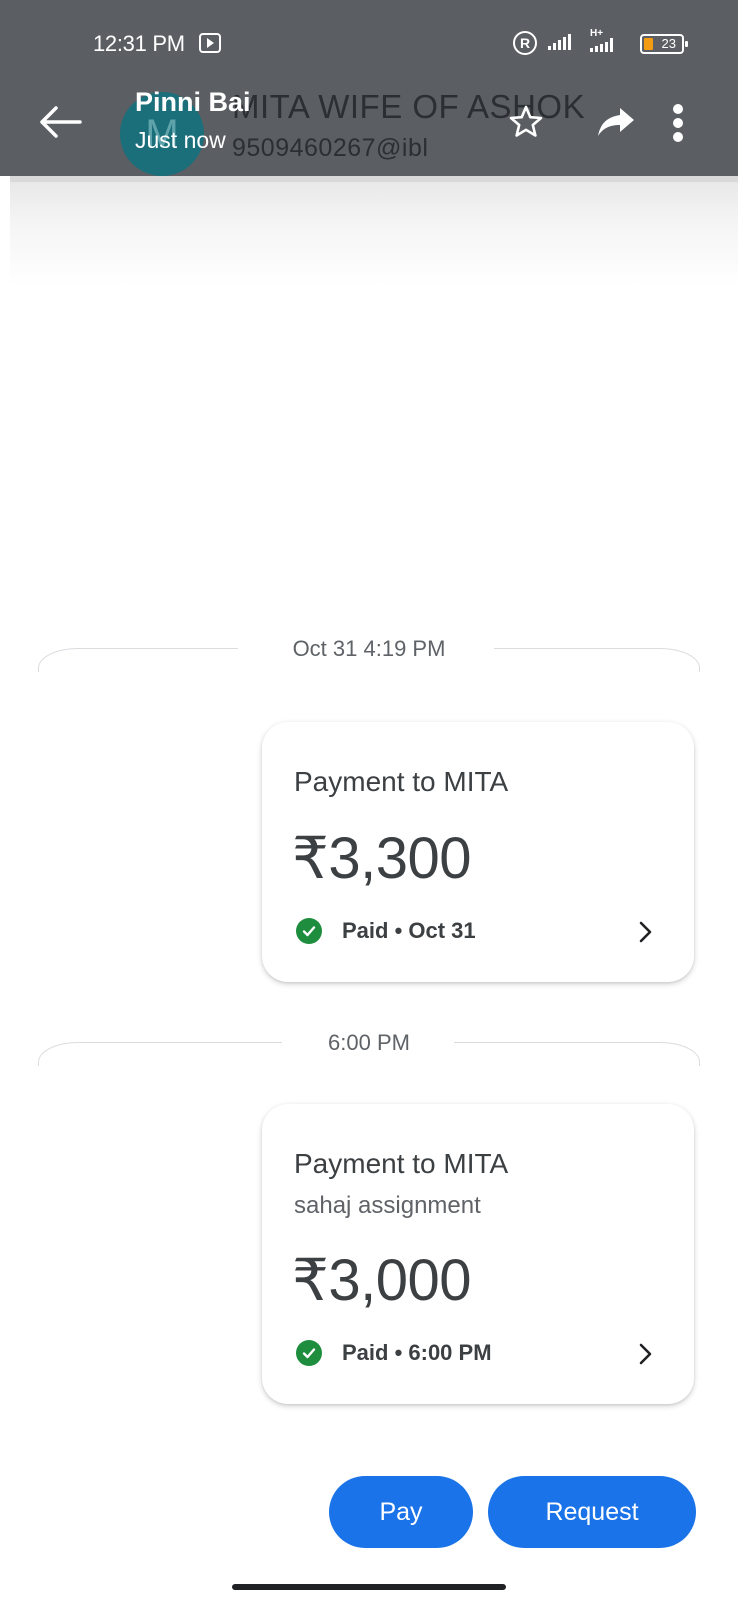  I want to click on back-arrow-icon, so click(60, 122).